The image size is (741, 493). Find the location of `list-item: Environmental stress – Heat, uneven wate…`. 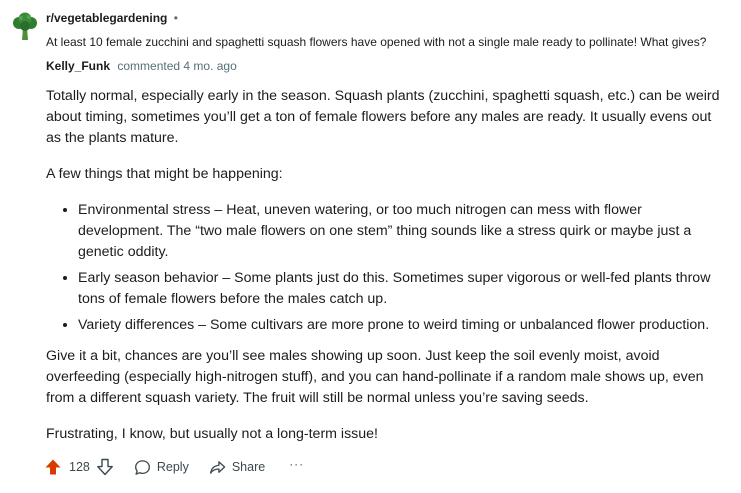

list-item: Environmental stress – Heat, uneven wate… is located at coordinates (402, 231).